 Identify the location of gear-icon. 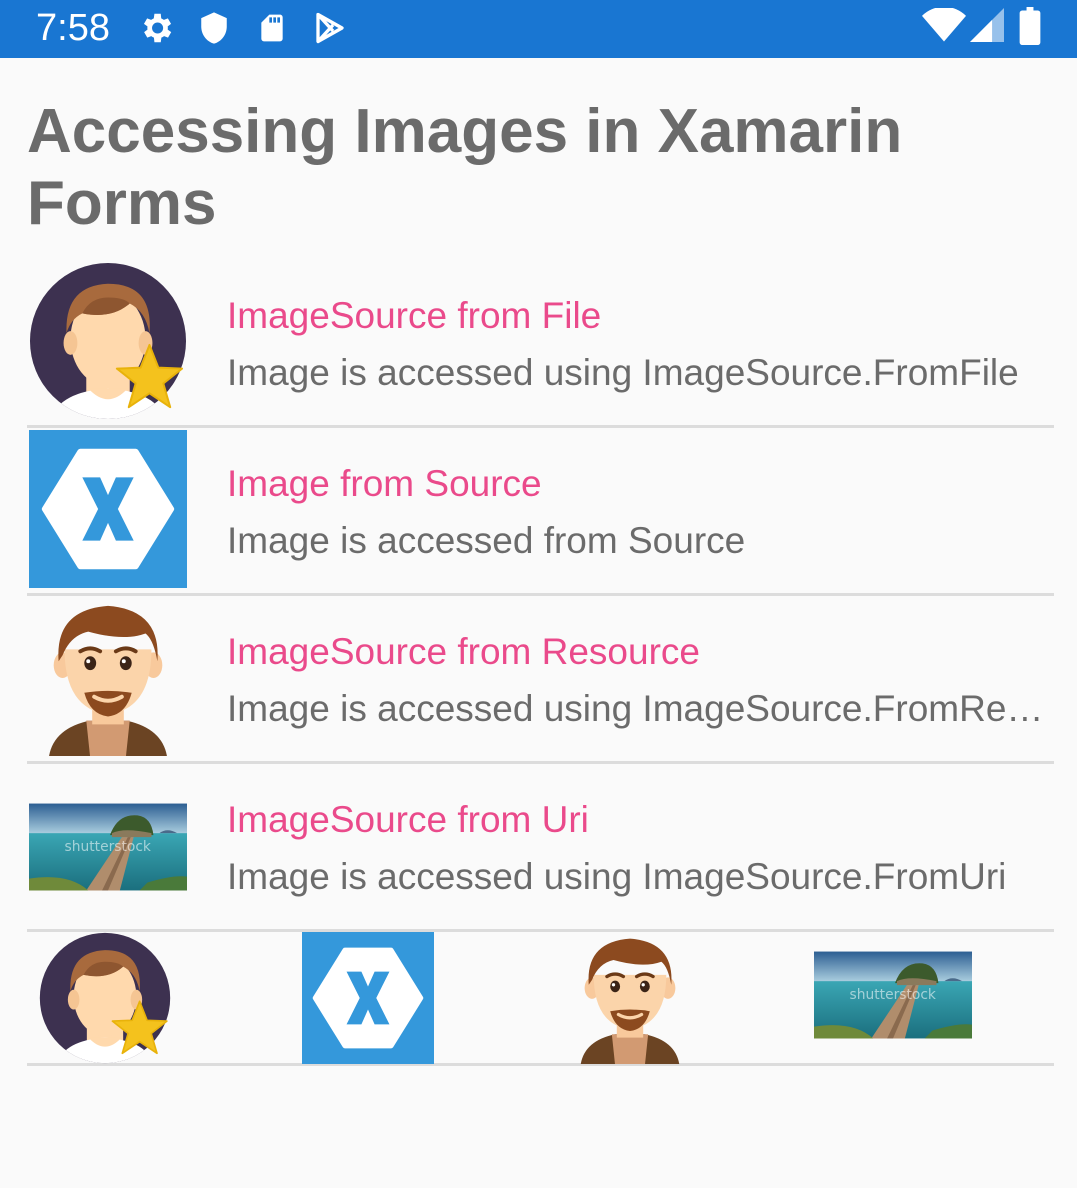
(156, 28).